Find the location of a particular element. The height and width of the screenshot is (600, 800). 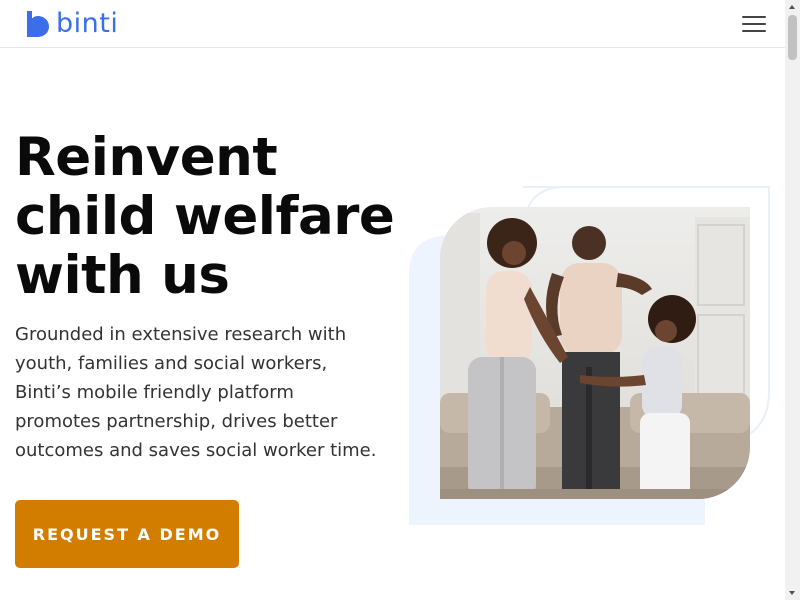

request-demo-button: REQUEST A DEMO is located at coordinates (127, 534).